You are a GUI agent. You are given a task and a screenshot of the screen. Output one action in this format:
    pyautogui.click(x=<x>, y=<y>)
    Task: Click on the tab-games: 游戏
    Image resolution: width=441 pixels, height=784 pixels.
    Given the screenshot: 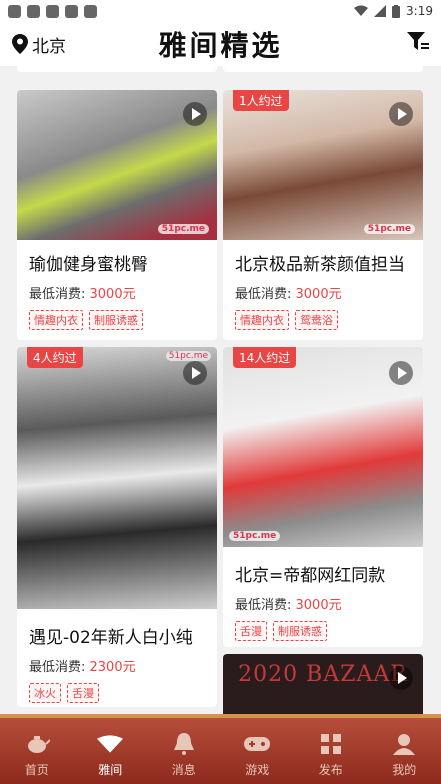 What is the action you would take?
    pyautogui.click(x=258, y=751)
    